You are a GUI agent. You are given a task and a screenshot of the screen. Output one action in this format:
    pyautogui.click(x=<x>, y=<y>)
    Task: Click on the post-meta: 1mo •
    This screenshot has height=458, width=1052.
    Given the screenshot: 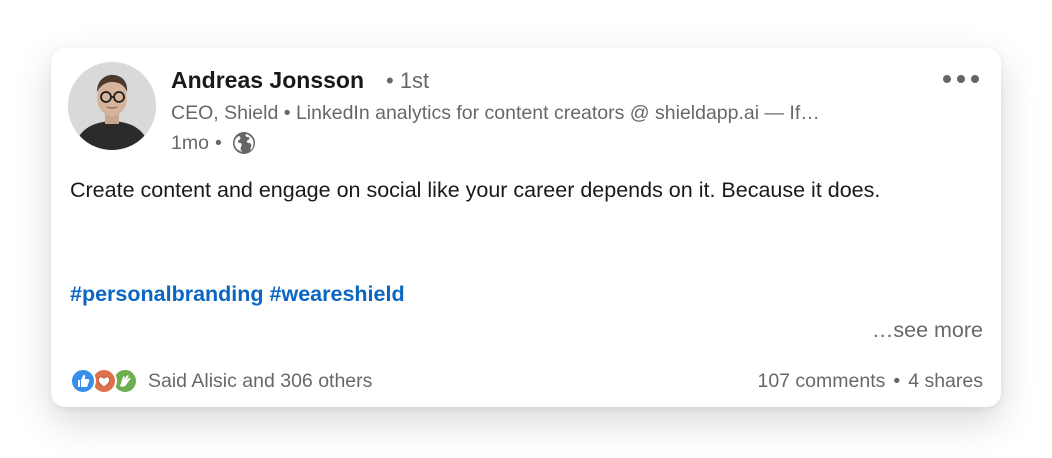 What is the action you would take?
    pyautogui.click(x=213, y=143)
    